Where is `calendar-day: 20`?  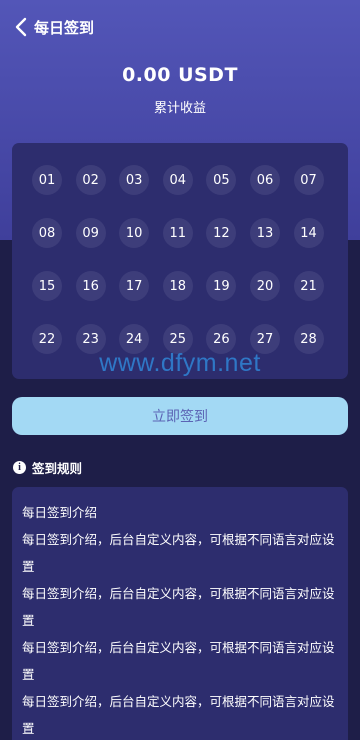 calendar-day: 20 is located at coordinates (264, 286).